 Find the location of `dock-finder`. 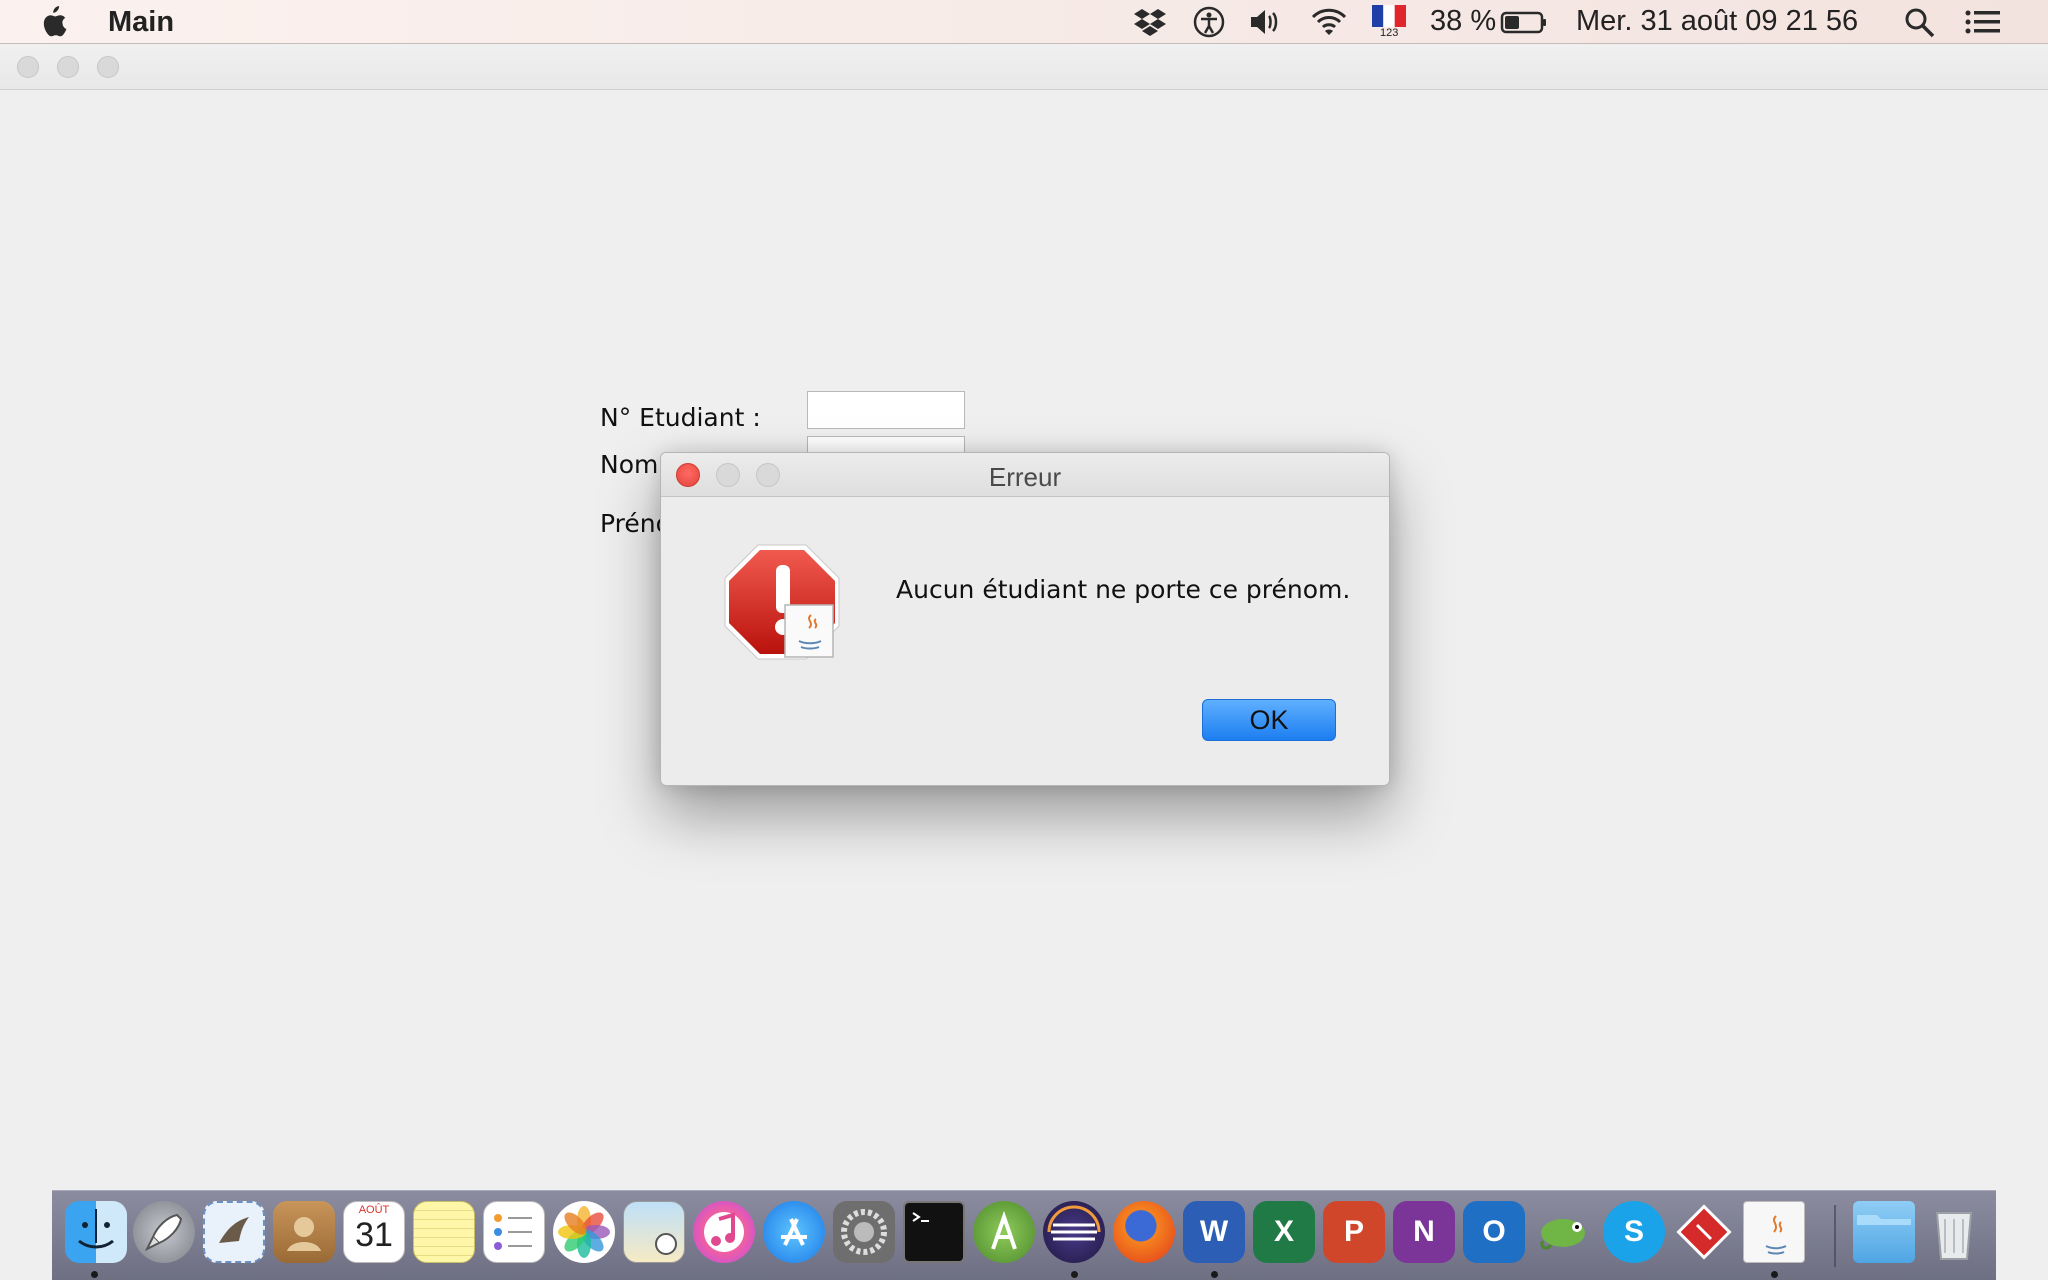

dock-finder is located at coordinates (96, 1232).